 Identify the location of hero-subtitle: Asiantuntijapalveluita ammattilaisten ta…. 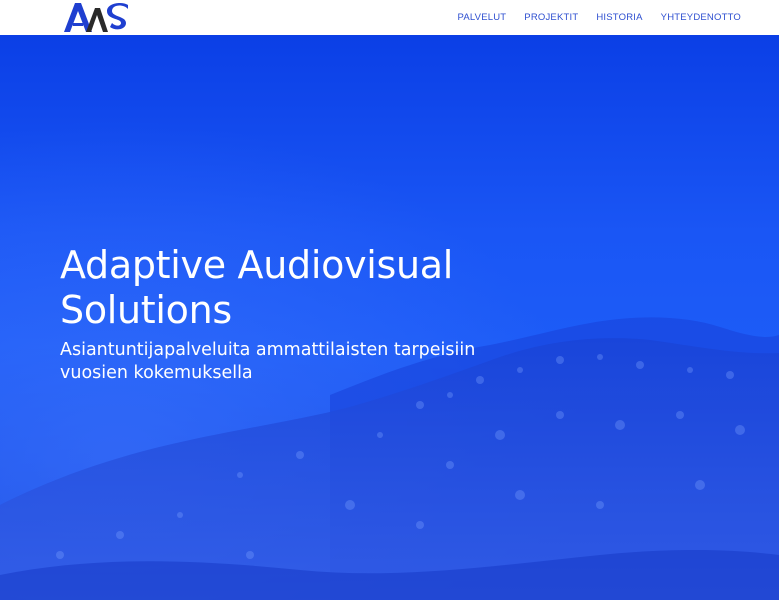
(268, 361).